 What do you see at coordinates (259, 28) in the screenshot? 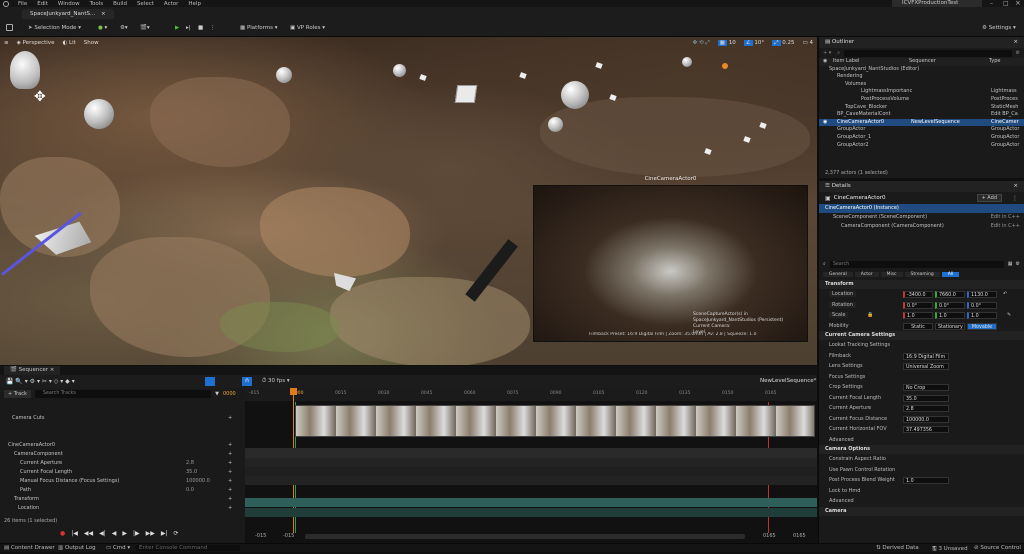
I see `platforms-button: ▦ Platforms ▾` at bounding box center [259, 28].